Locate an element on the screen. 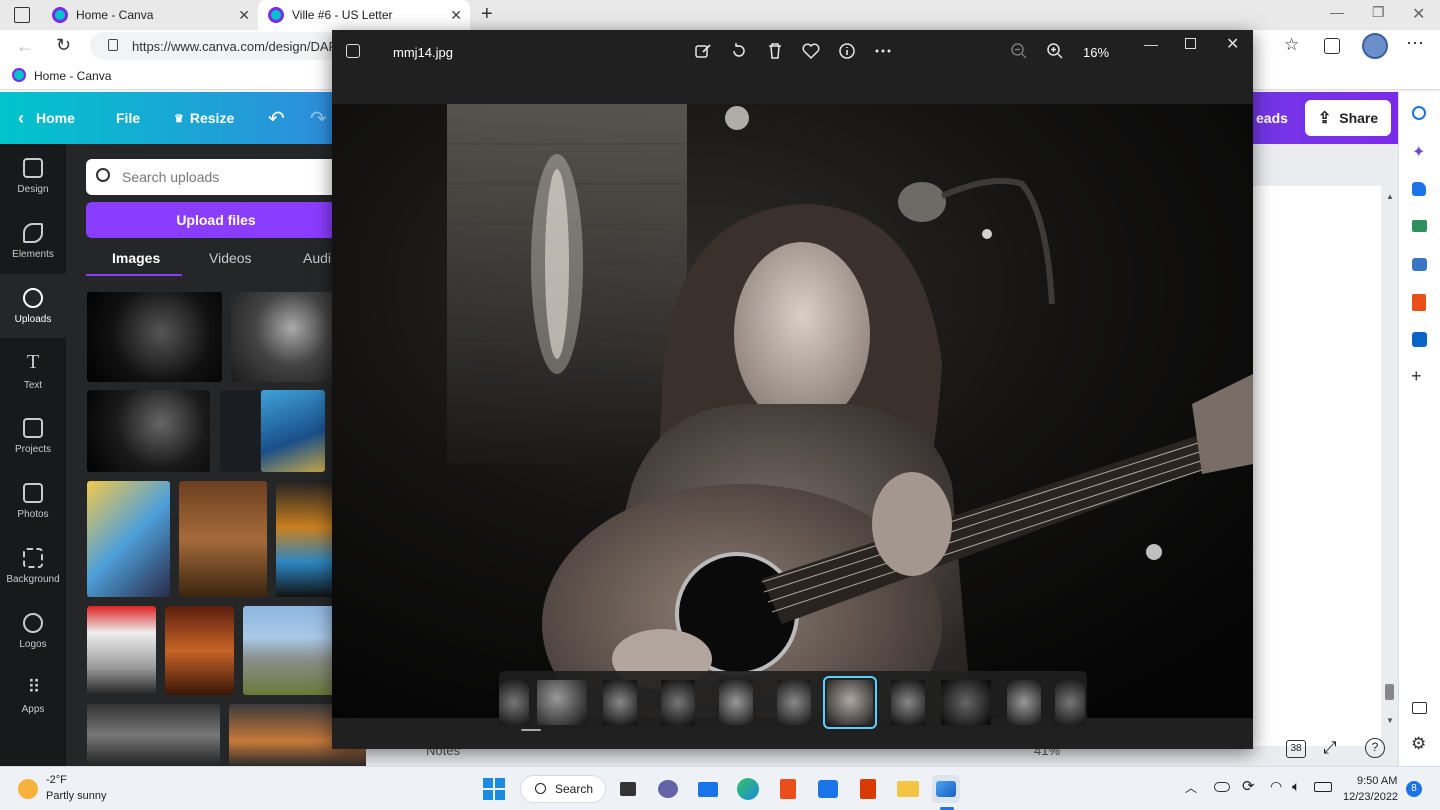  edge-browser-icon is located at coordinates (748, 789).